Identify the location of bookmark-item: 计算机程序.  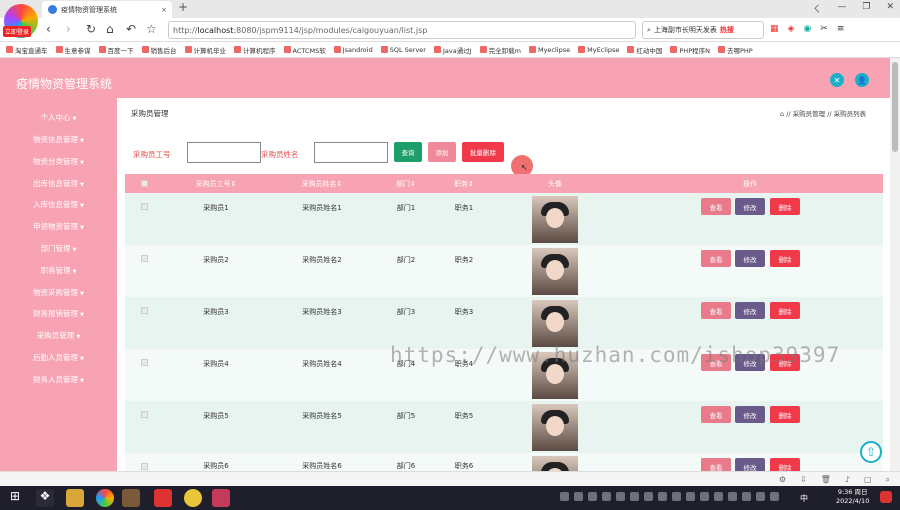
(255, 50).